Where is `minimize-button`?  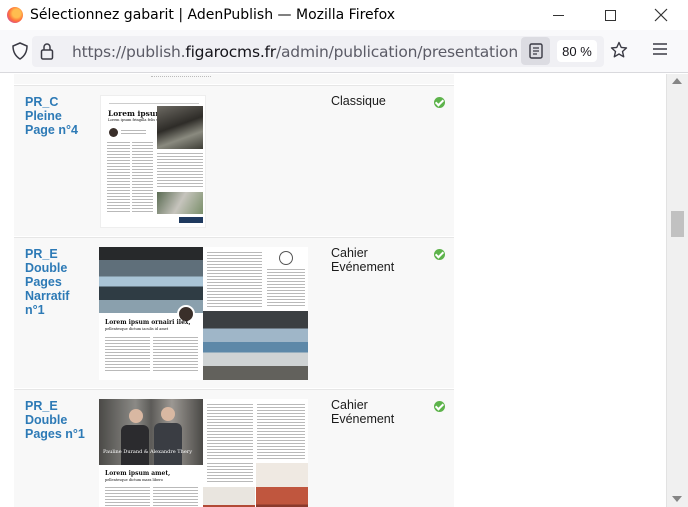 minimize-button is located at coordinates (558, 15).